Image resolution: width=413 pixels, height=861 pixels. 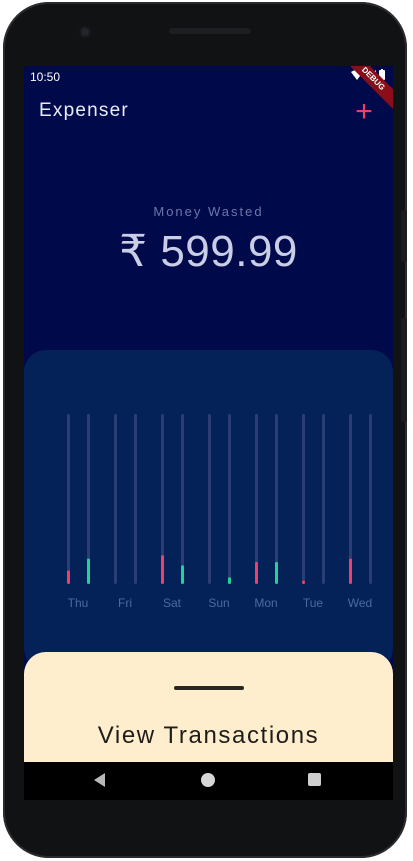 What do you see at coordinates (125, 603) in the screenshot?
I see `day-label: Fri` at bounding box center [125, 603].